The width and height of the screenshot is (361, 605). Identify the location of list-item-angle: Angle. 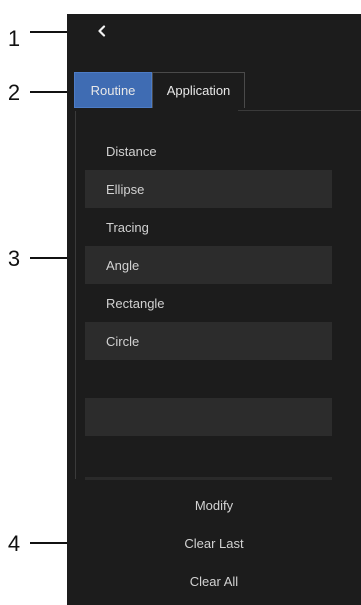
(208, 265).